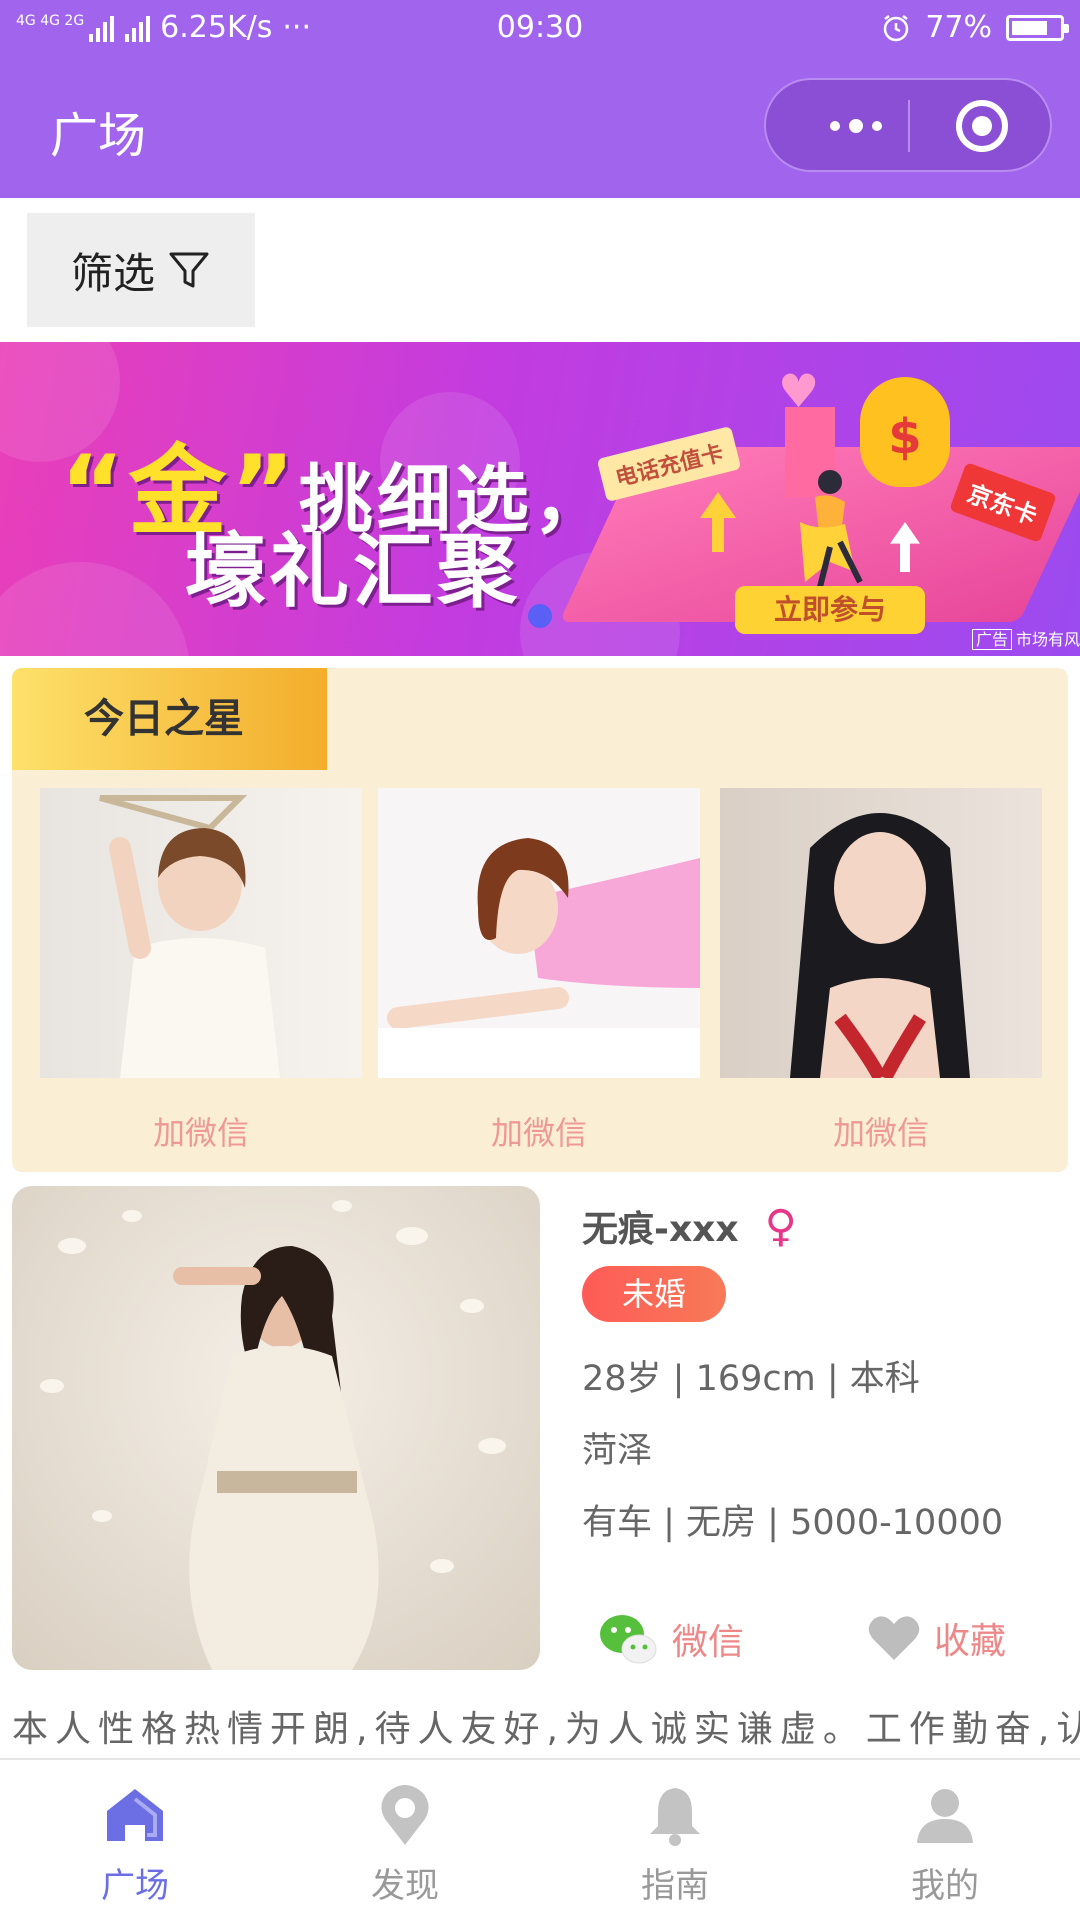 Image resolution: width=1080 pixels, height=1920 pixels. Describe the element at coordinates (540, 616) in the screenshot. I see `carousel-indicator` at that location.